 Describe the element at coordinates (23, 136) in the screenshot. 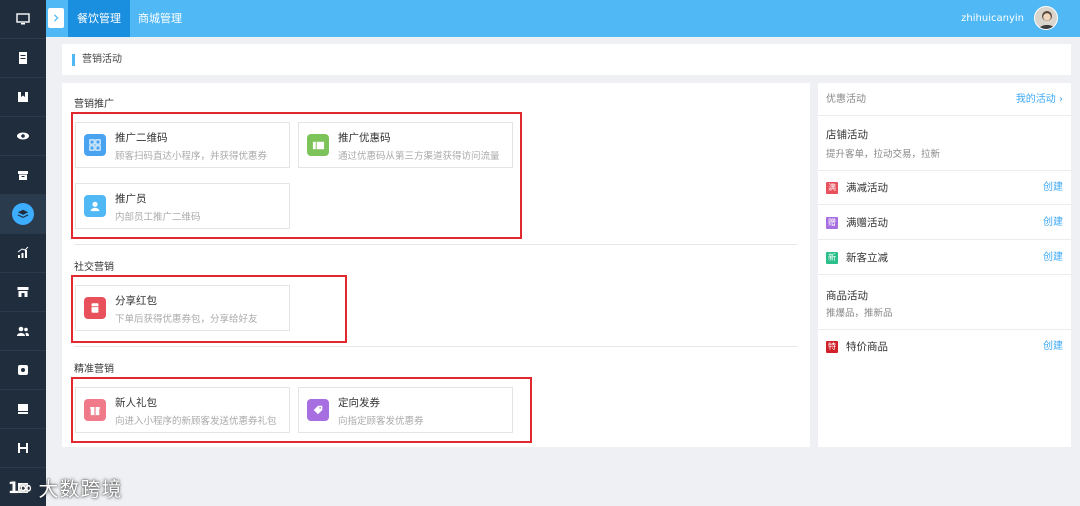

I see `eye-icon` at that location.